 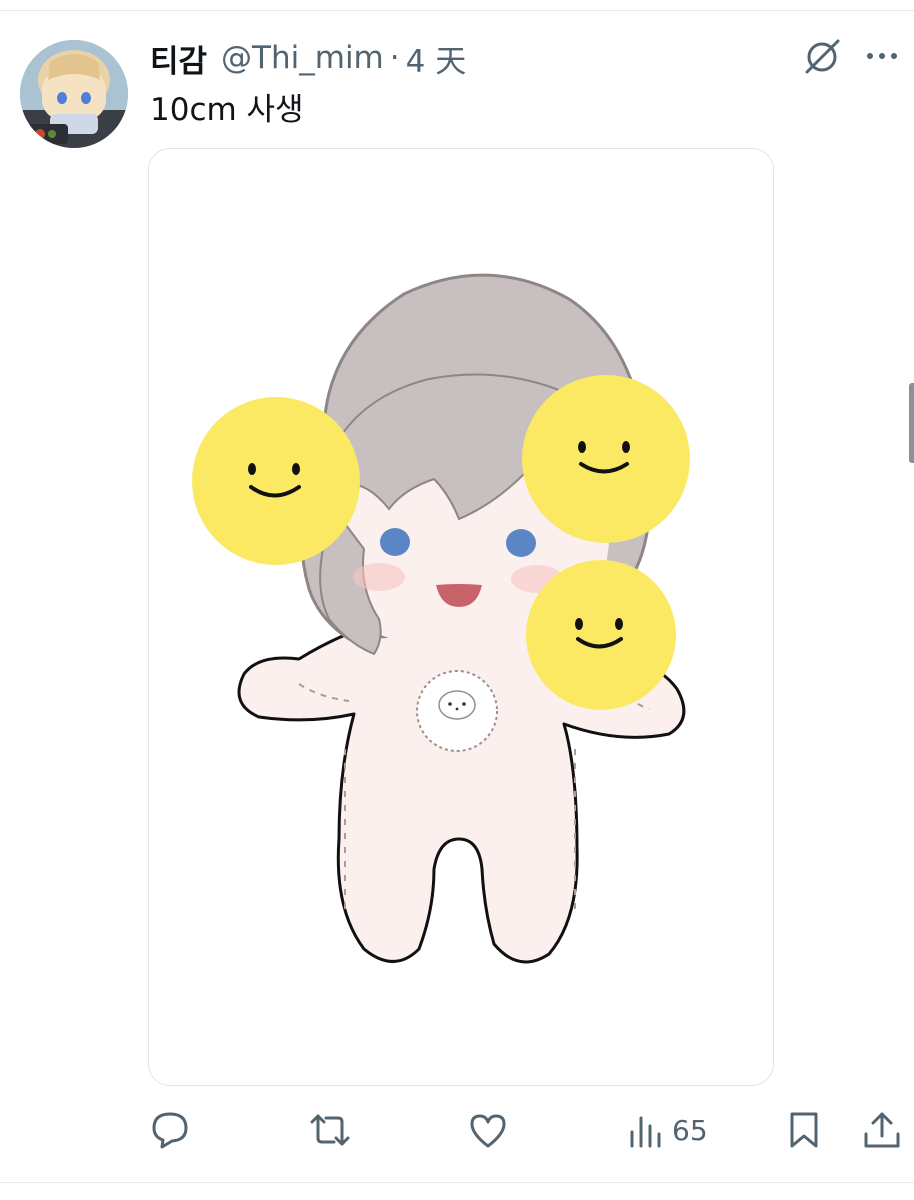 I want to click on like-button, so click(x=488, y=1130).